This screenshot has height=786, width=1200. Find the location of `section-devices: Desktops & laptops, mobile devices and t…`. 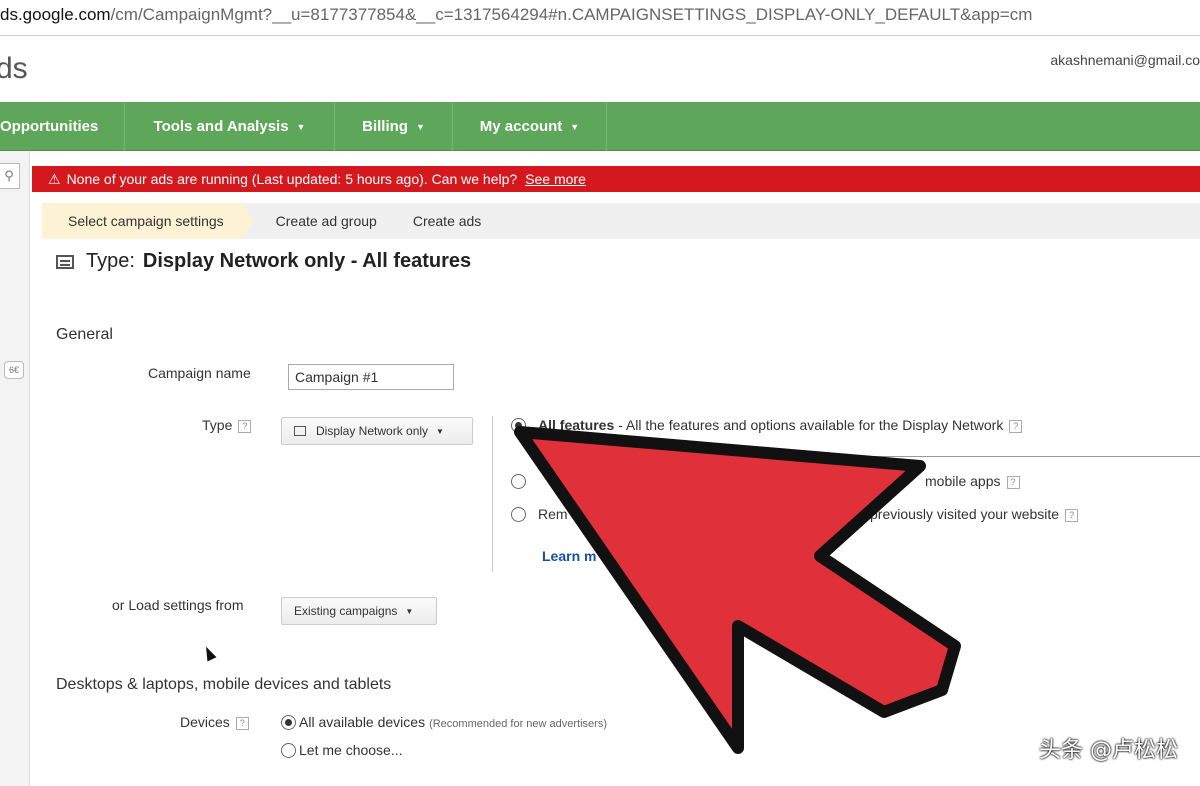

section-devices: Desktops & laptops, mobile devices and t… is located at coordinates (224, 684).